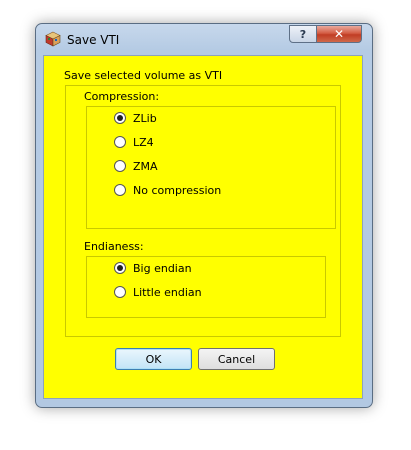 The height and width of the screenshot is (450, 411). I want to click on 3d-cube-icon, so click(53, 39).